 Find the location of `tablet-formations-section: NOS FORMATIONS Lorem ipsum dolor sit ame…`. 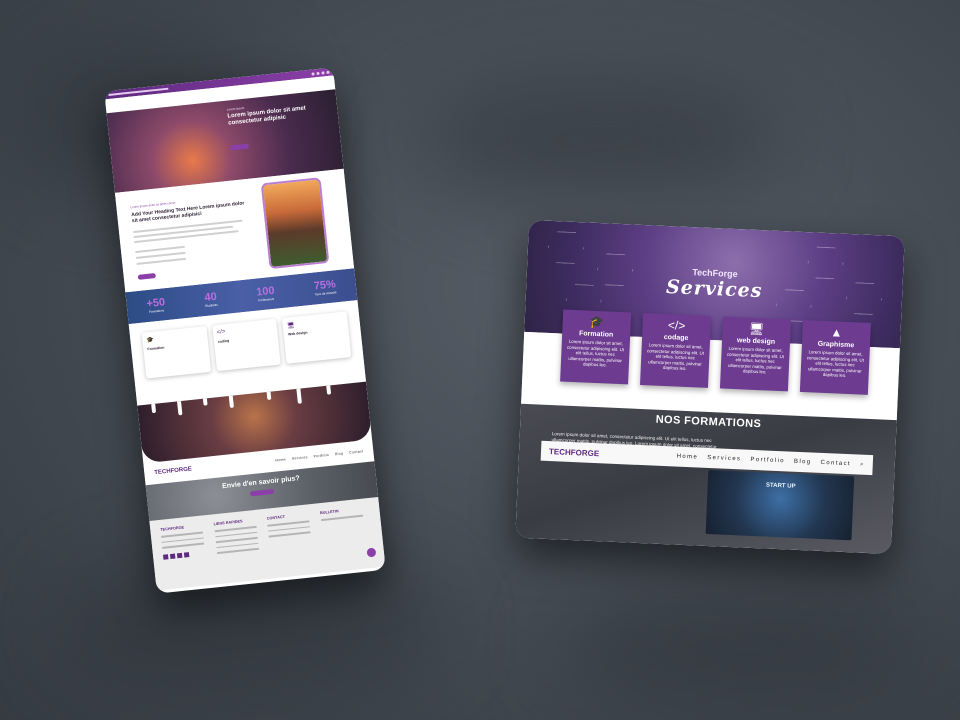

tablet-formations-section: NOS FORMATIONS Lorem ipsum dolor sit ame… is located at coordinates (706, 479).